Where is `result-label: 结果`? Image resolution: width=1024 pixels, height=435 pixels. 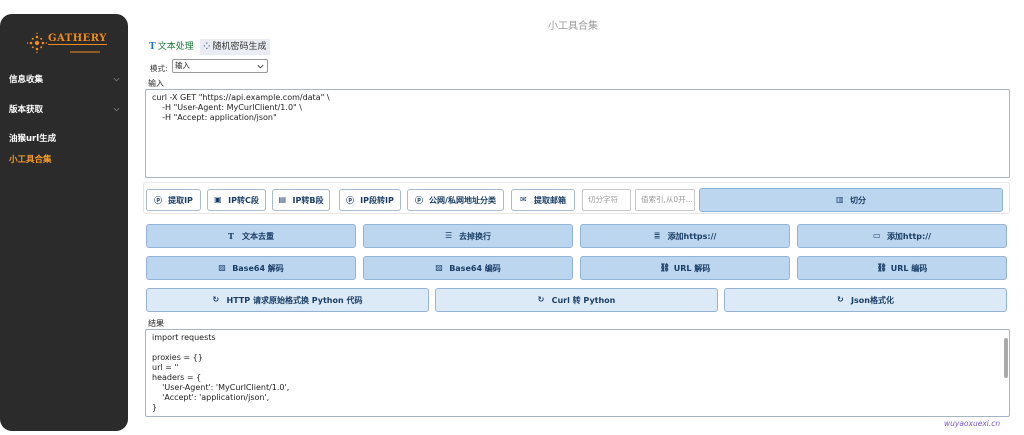 result-label: 结果 is located at coordinates (156, 323).